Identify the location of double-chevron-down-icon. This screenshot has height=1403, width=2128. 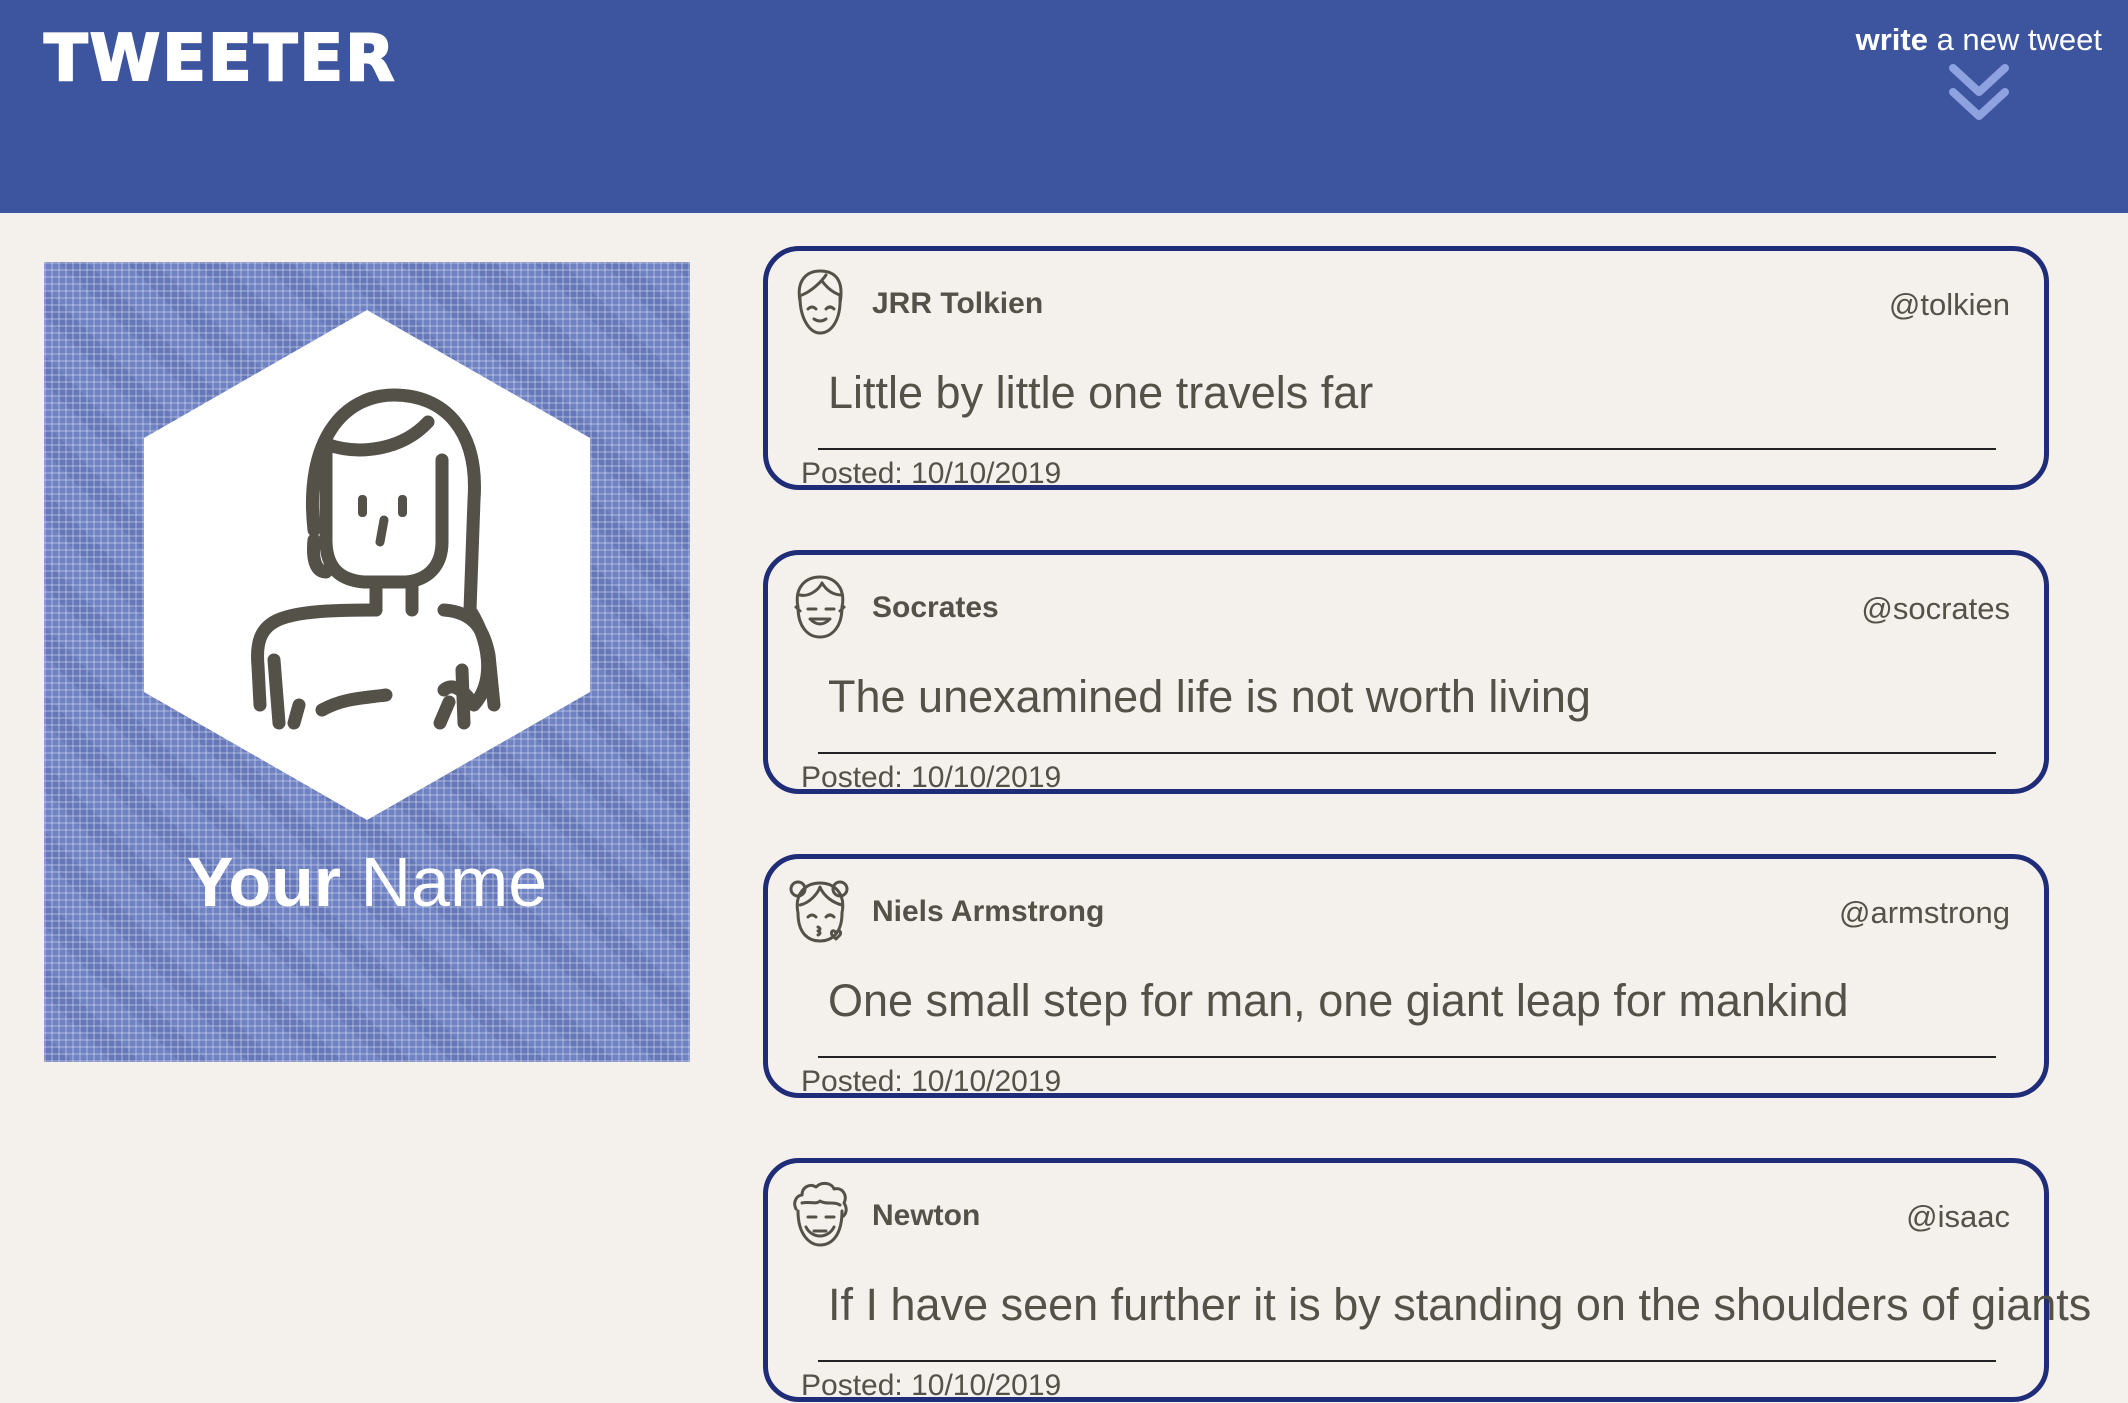
(1979, 93).